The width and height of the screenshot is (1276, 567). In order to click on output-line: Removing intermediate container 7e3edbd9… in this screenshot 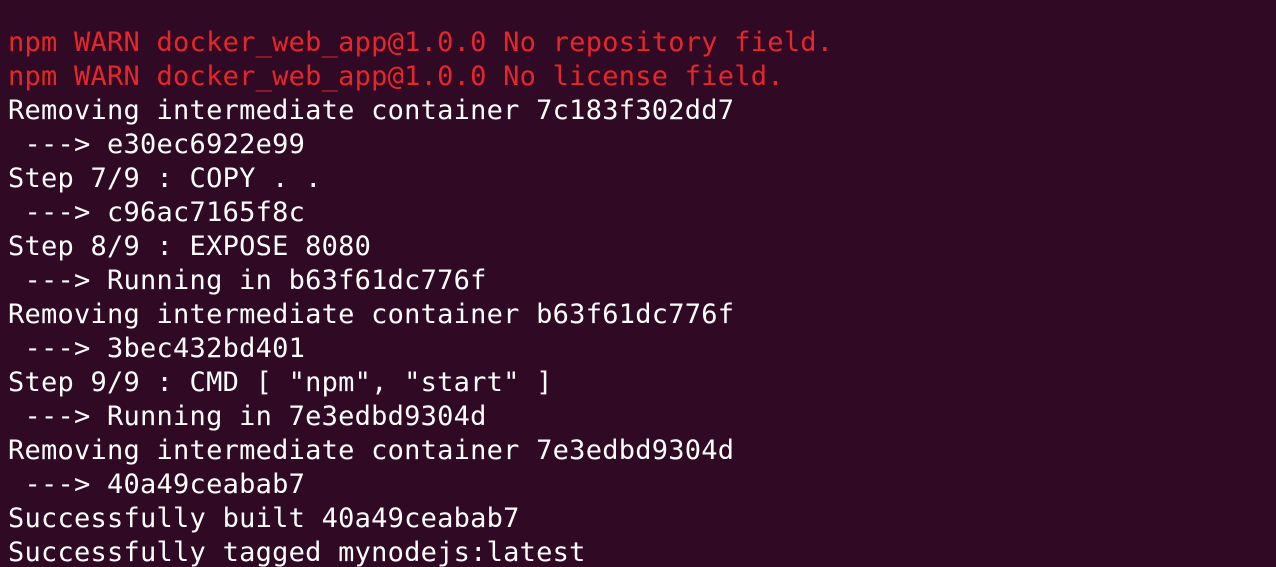, I will do `click(371, 450)`.